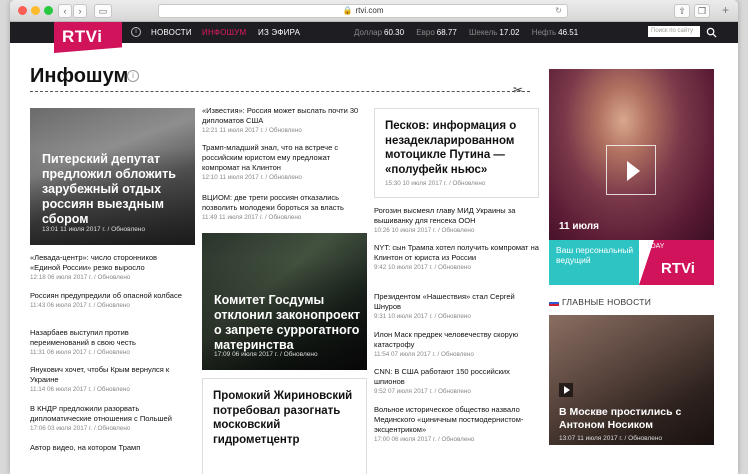 Image resolution: width=748 pixels, height=474 pixels. Describe the element at coordinates (653, 246) in the screenshot. I see `promo-tag: TODAY` at that location.